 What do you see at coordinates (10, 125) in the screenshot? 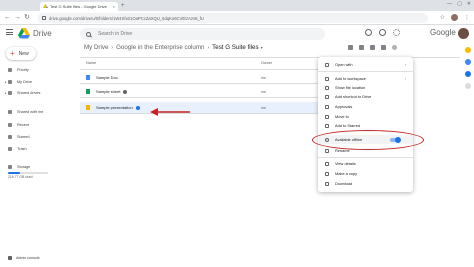
I see `recent-icon` at bounding box center [10, 125].